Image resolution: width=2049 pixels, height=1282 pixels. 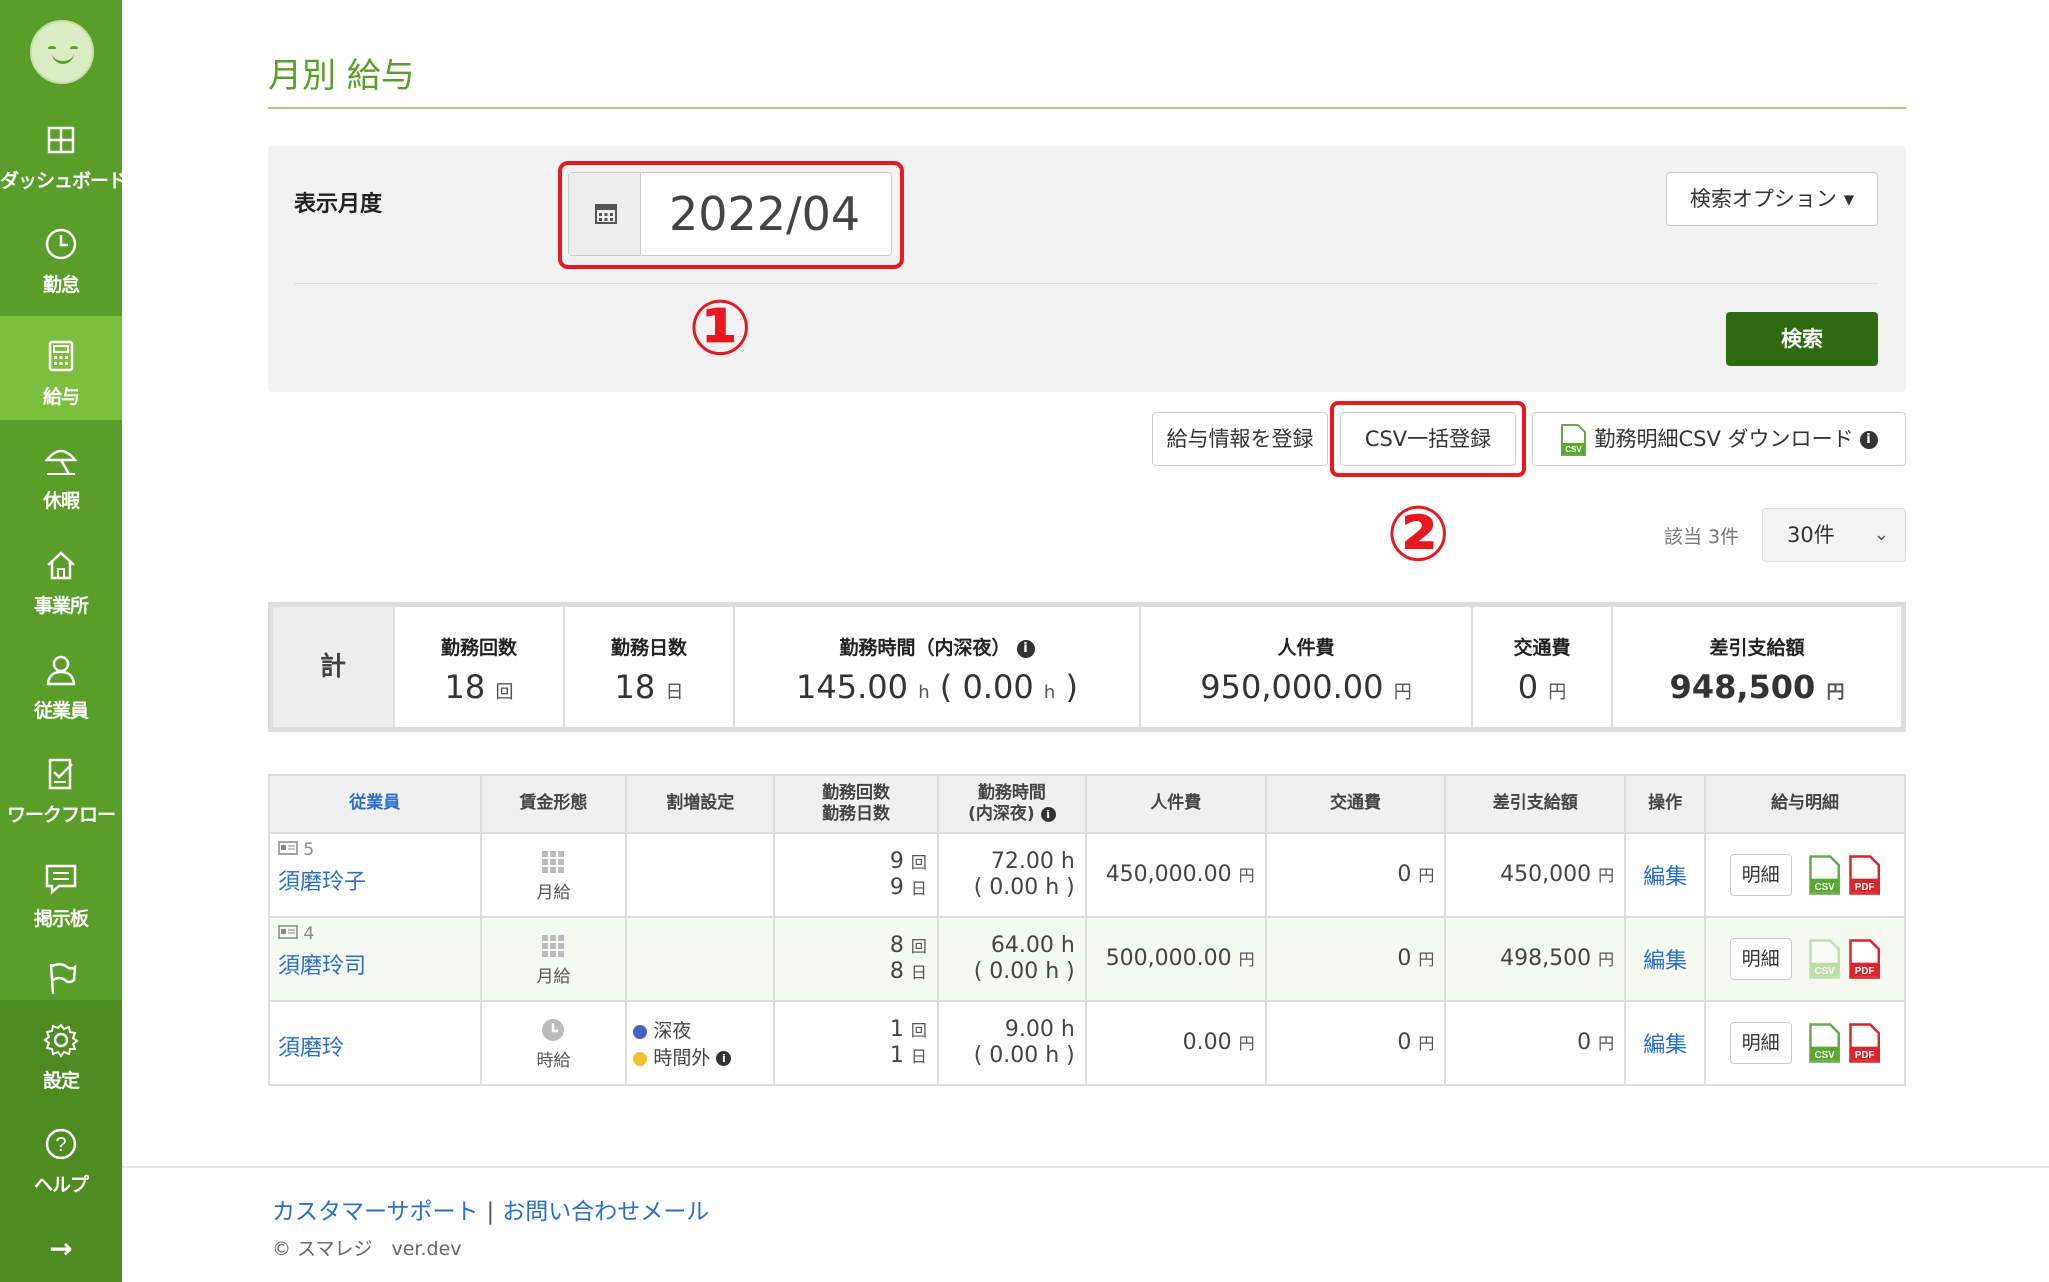 What do you see at coordinates (61, 397) in the screenshot?
I see `sidebar-item-label: 給与` at bounding box center [61, 397].